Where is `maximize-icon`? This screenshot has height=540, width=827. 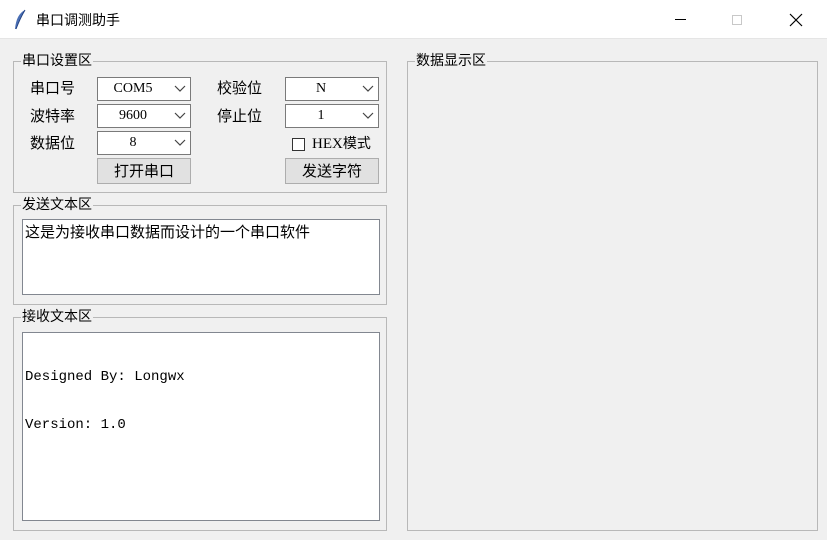
maximize-icon is located at coordinates (737, 19).